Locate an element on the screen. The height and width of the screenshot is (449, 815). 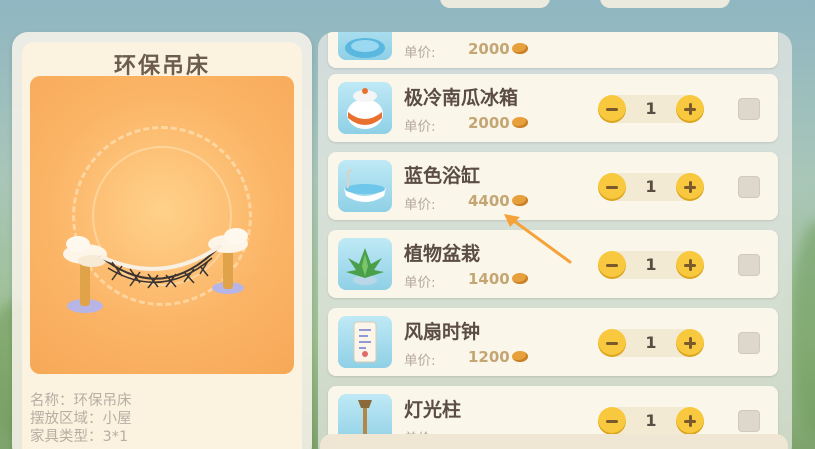
list-item: 极冷南瓜冰箱 单价: 2000 1 is located at coordinates (553, 108).